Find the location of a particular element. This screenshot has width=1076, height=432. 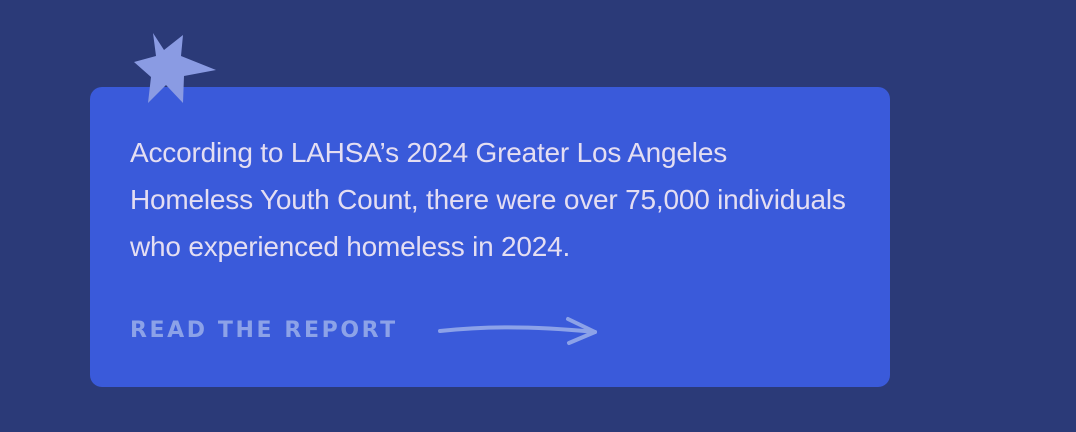

read-report-link: READ THE REPORT is located at coordinates (365, 330).